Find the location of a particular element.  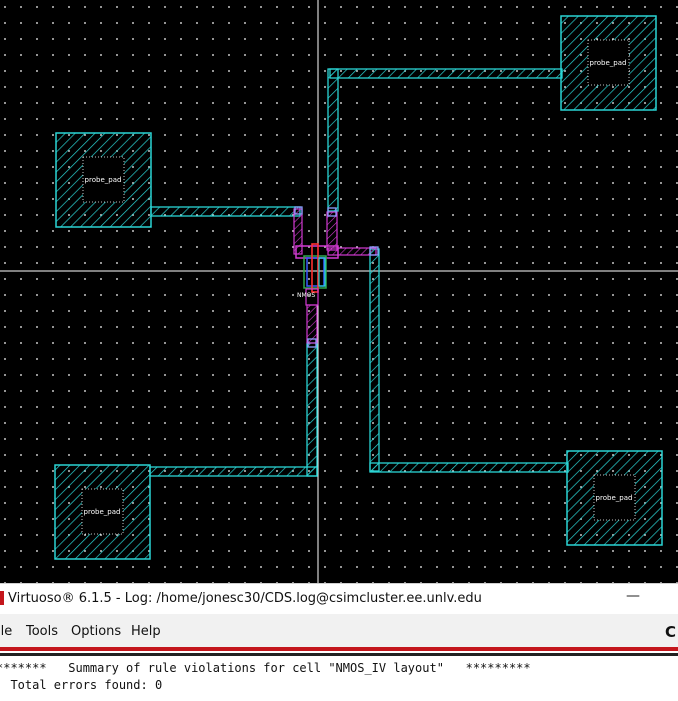

menu-bar: ile Tools Options Help C is located at coordinates (339, 632).